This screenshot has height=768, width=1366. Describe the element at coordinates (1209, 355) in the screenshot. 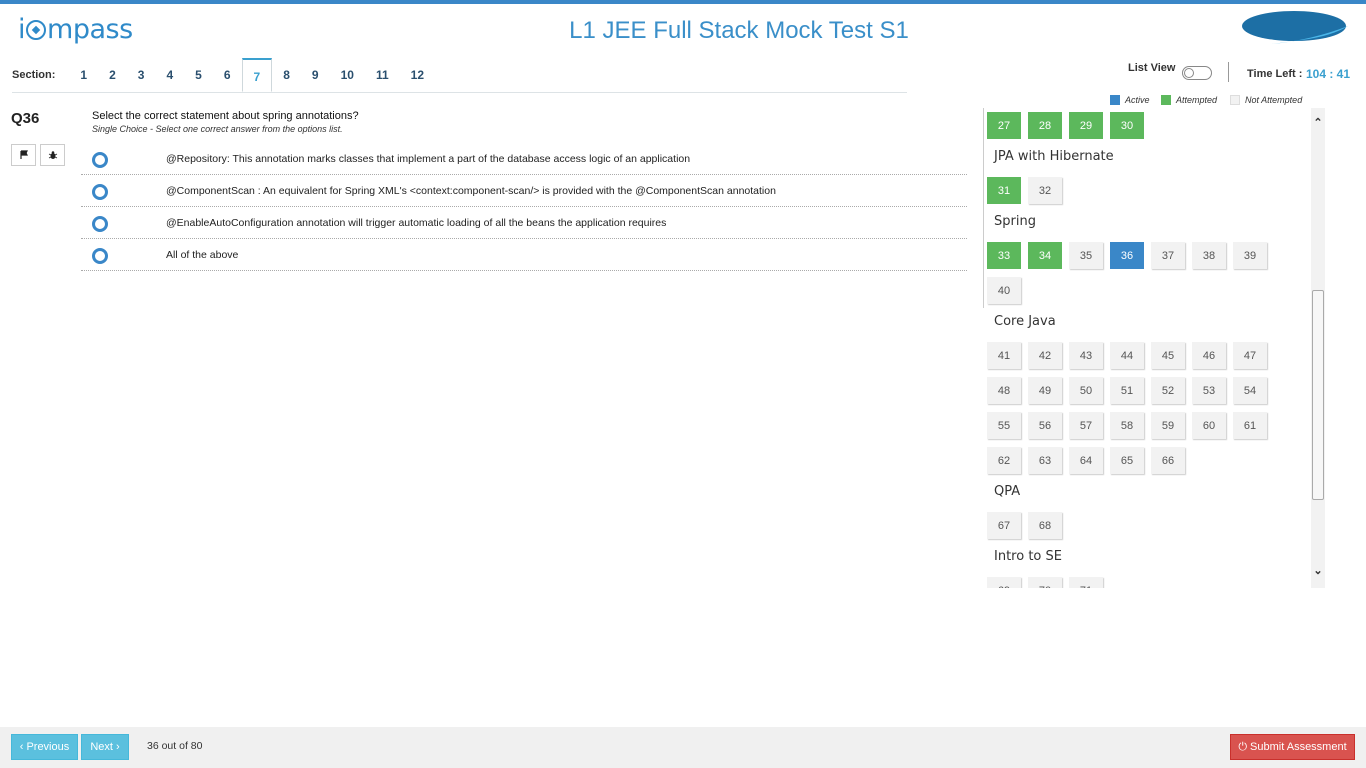

I see `palette-question-46: 46` at that location.